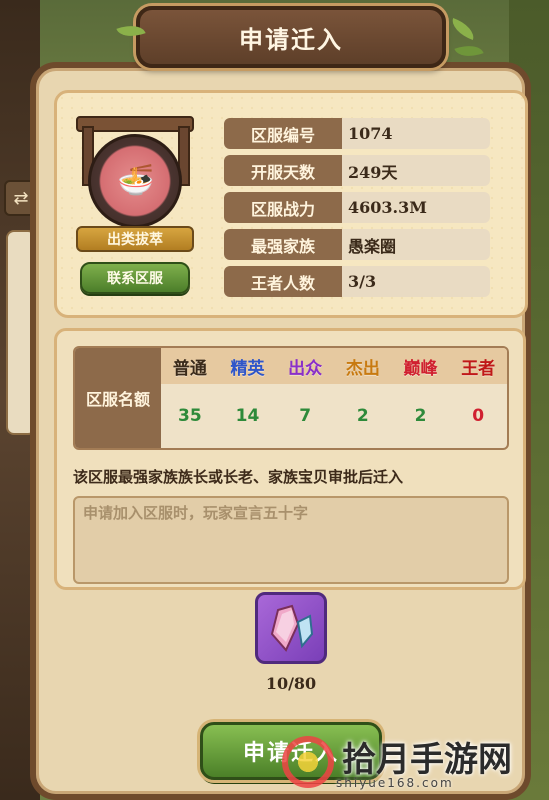  I want to click on info-label: 开服天数, so click(283, 170).